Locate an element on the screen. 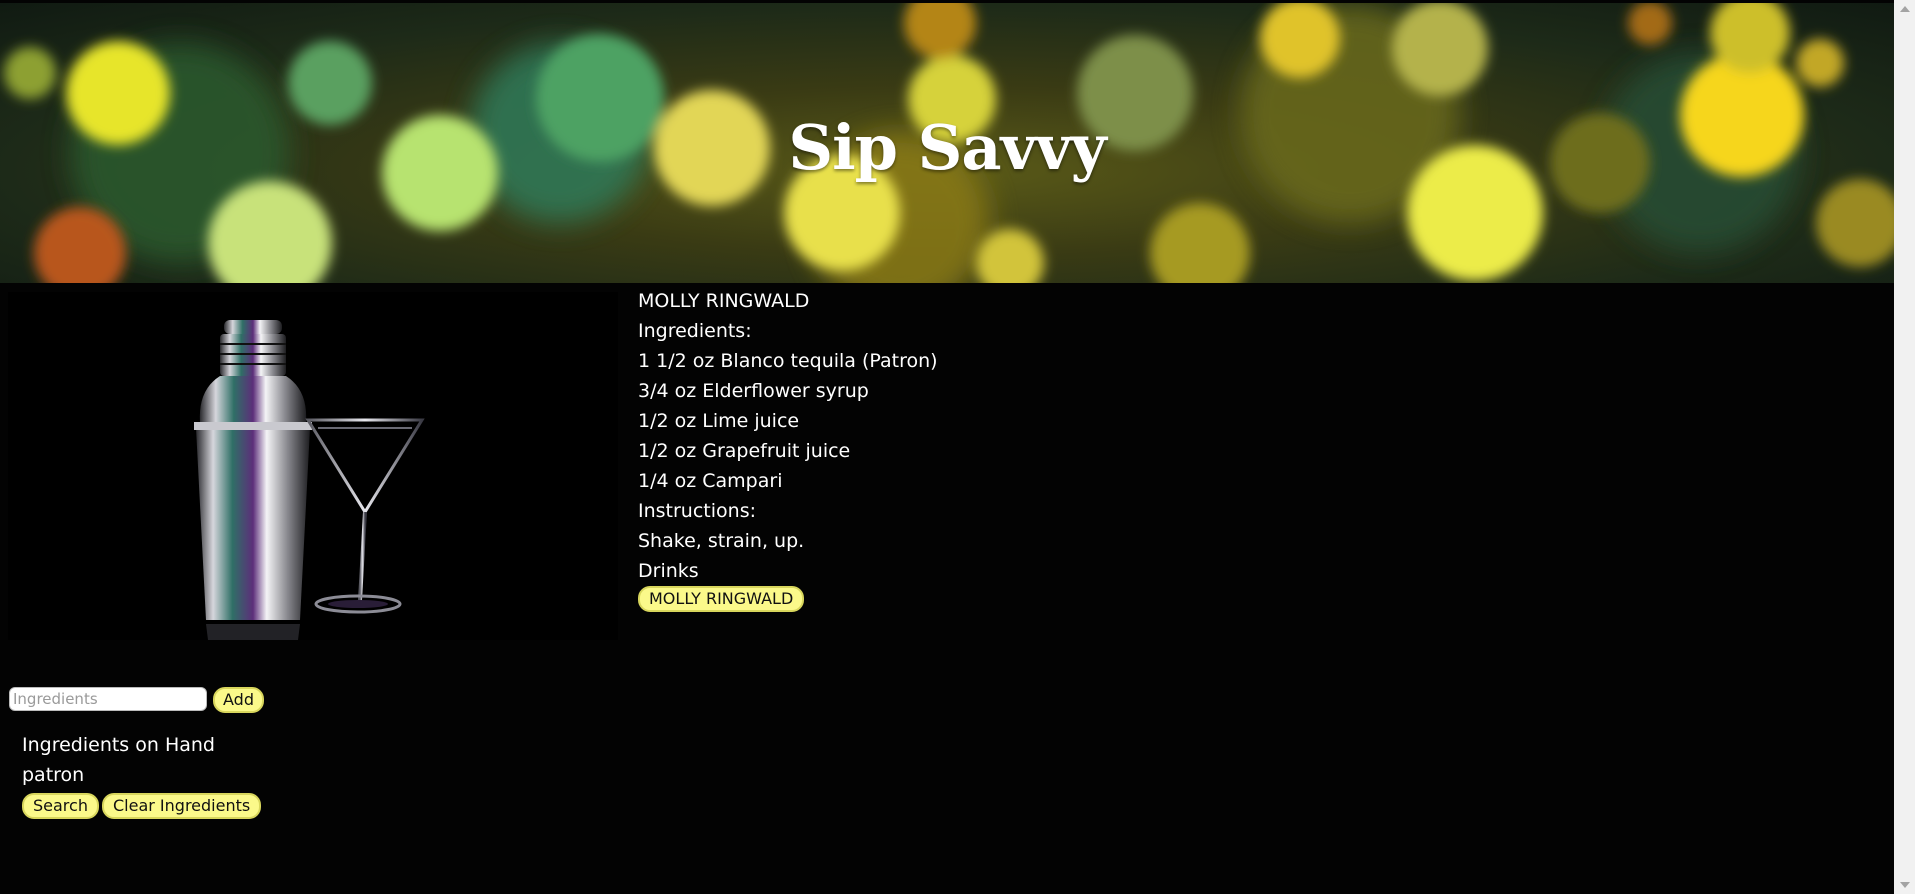 Image resolution: width=1915 pixels, height=894 pixels. add-ingredient-button: Add is located at coordinates (238, 700).